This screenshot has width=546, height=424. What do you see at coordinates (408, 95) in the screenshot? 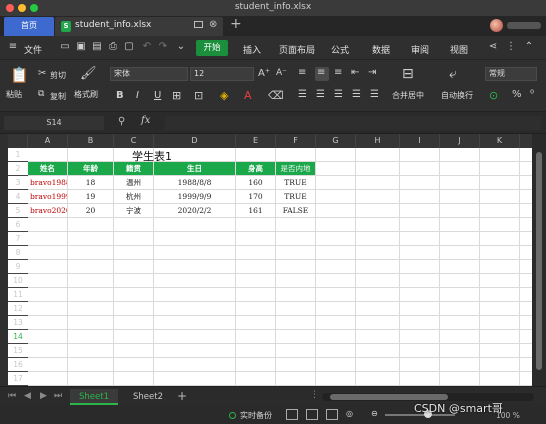
I see `merge-center-button: 合并居中` at bounding box center [408, 95].